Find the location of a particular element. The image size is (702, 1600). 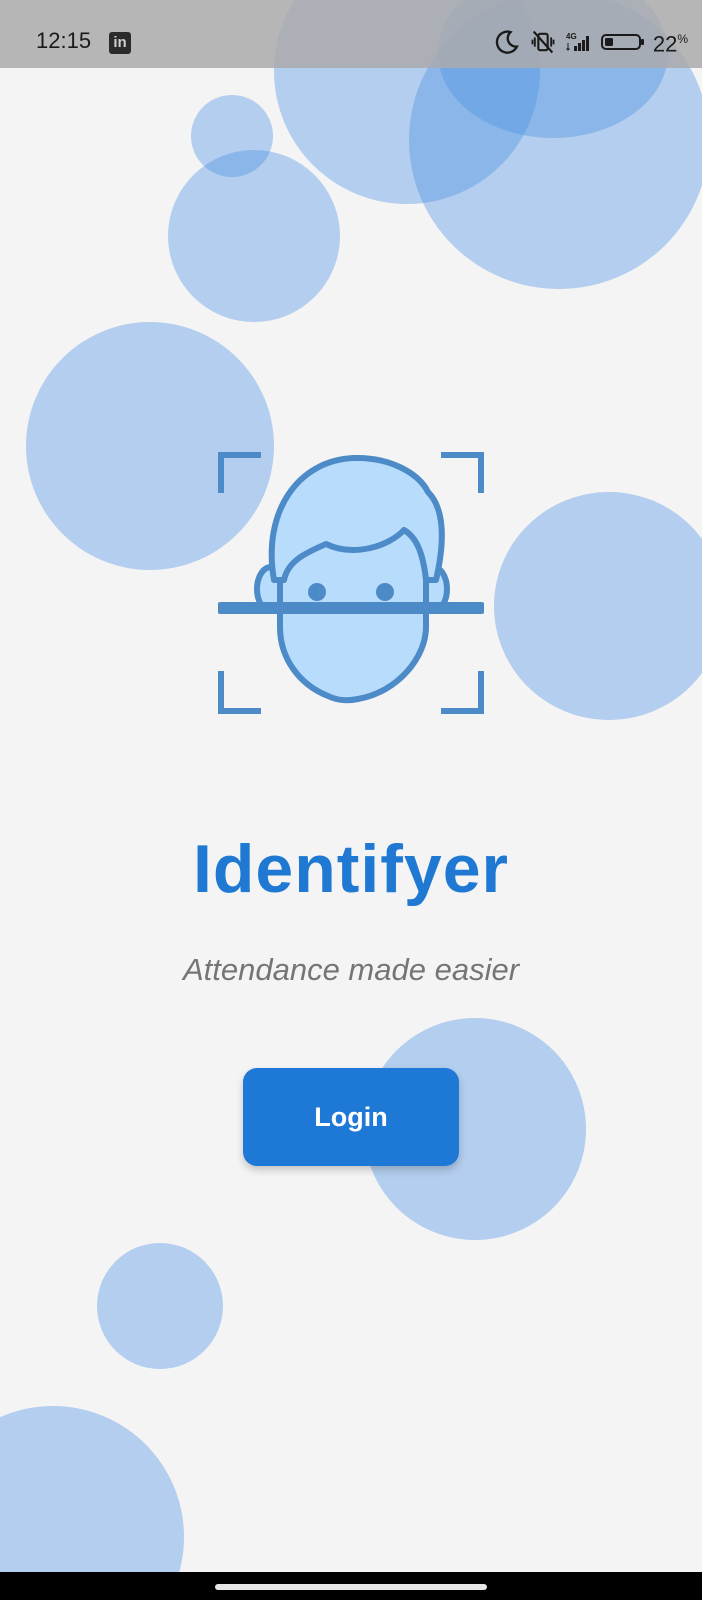

app-subtitle: Attendance made easier is located at coordinates (351, 969).